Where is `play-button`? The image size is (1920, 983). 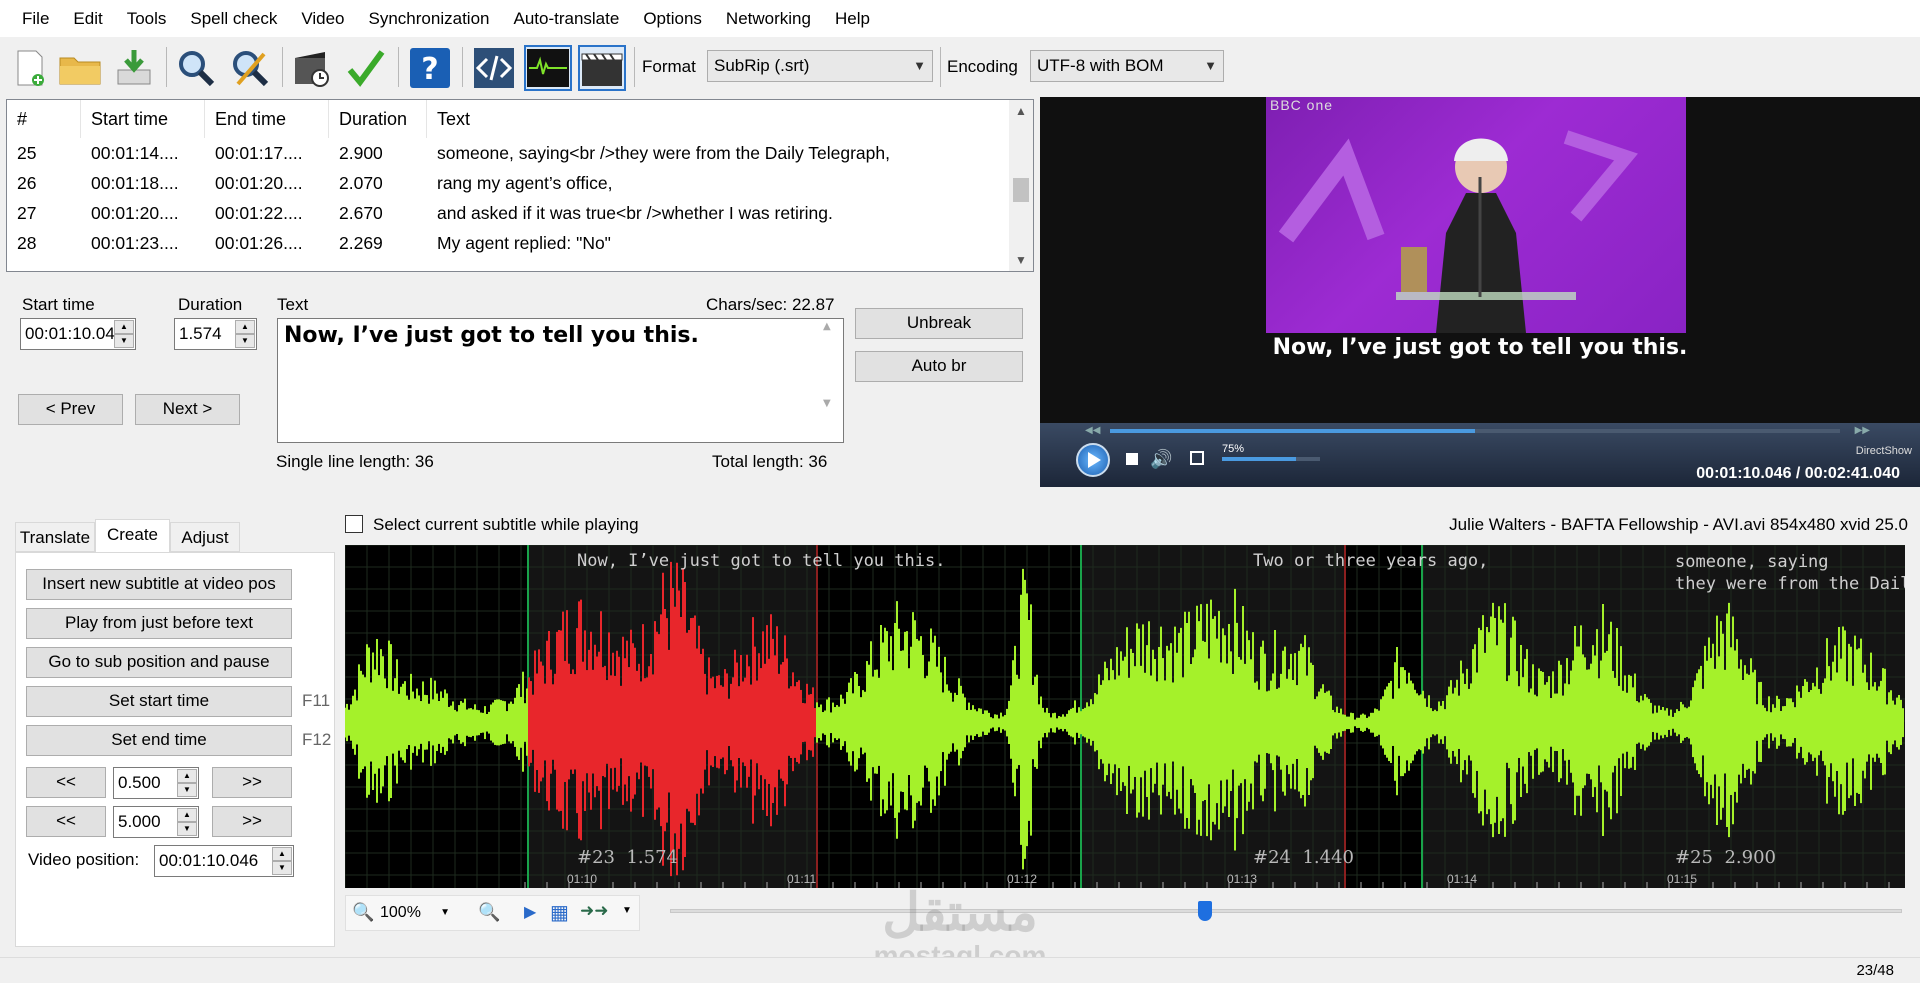
play-button is located at coordinates (1093, 460).